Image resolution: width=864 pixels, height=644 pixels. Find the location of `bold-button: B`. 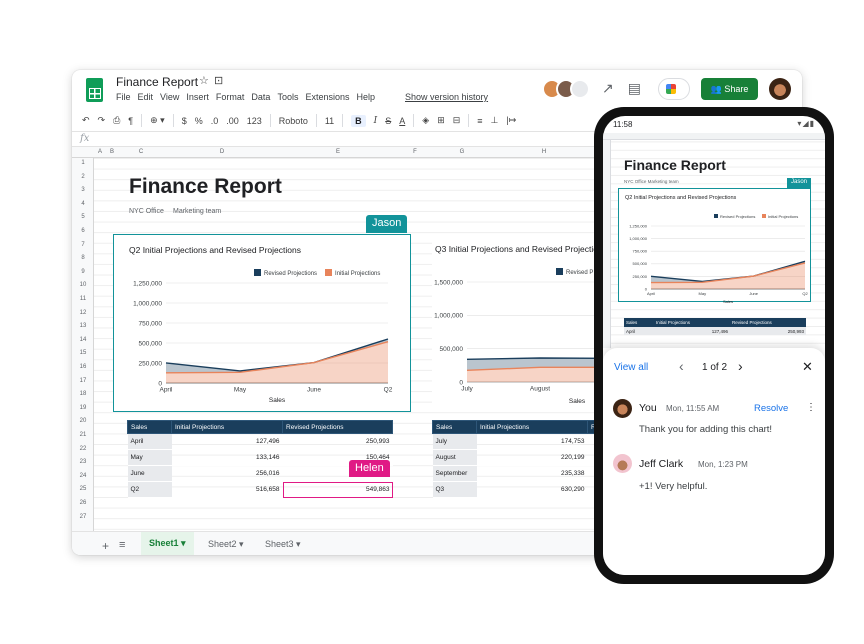

bold-button: B is located at coordinates (358, 120).